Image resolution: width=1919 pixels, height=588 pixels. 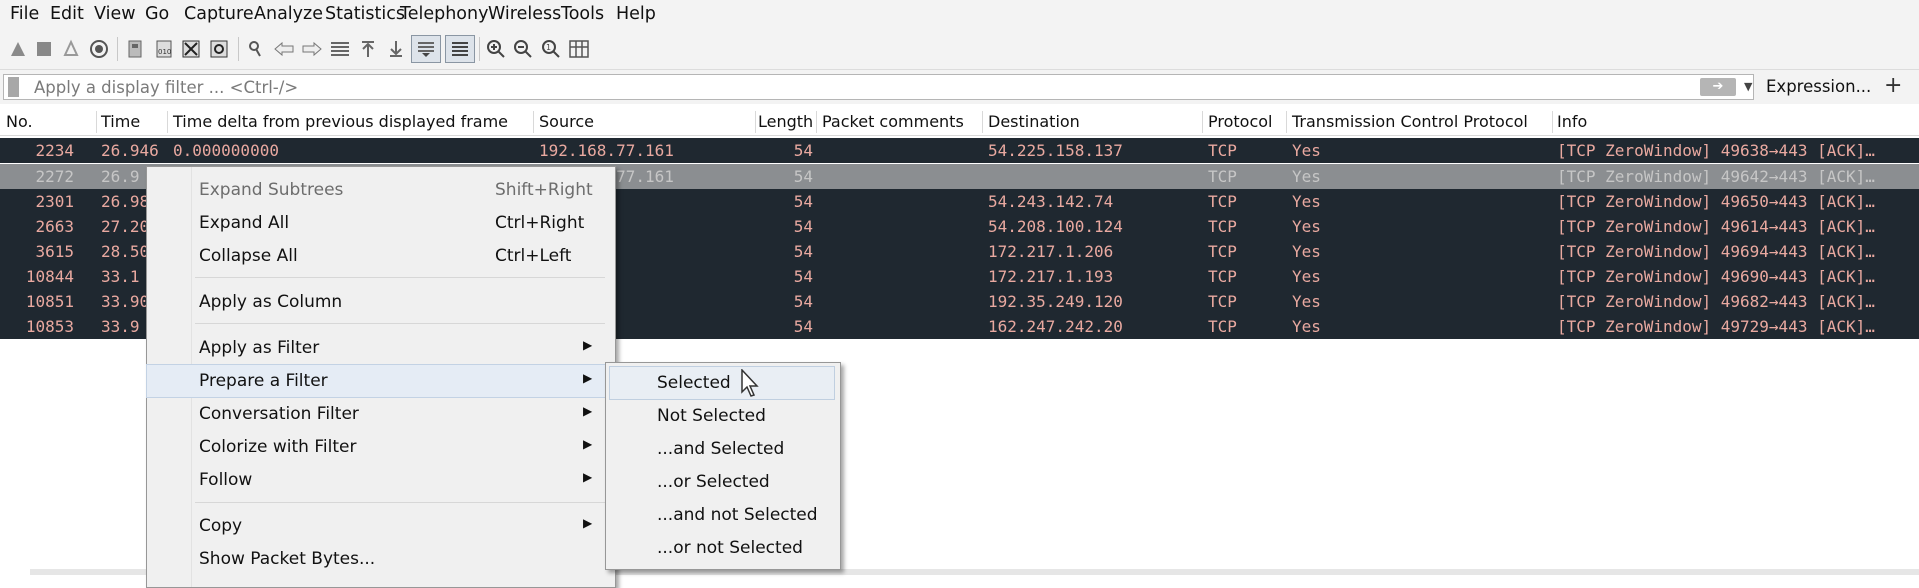 What do you see at coordinates (396, 49) in the screenshot?
I see `go-last-packet-icon` at bounding box center [396, 49].